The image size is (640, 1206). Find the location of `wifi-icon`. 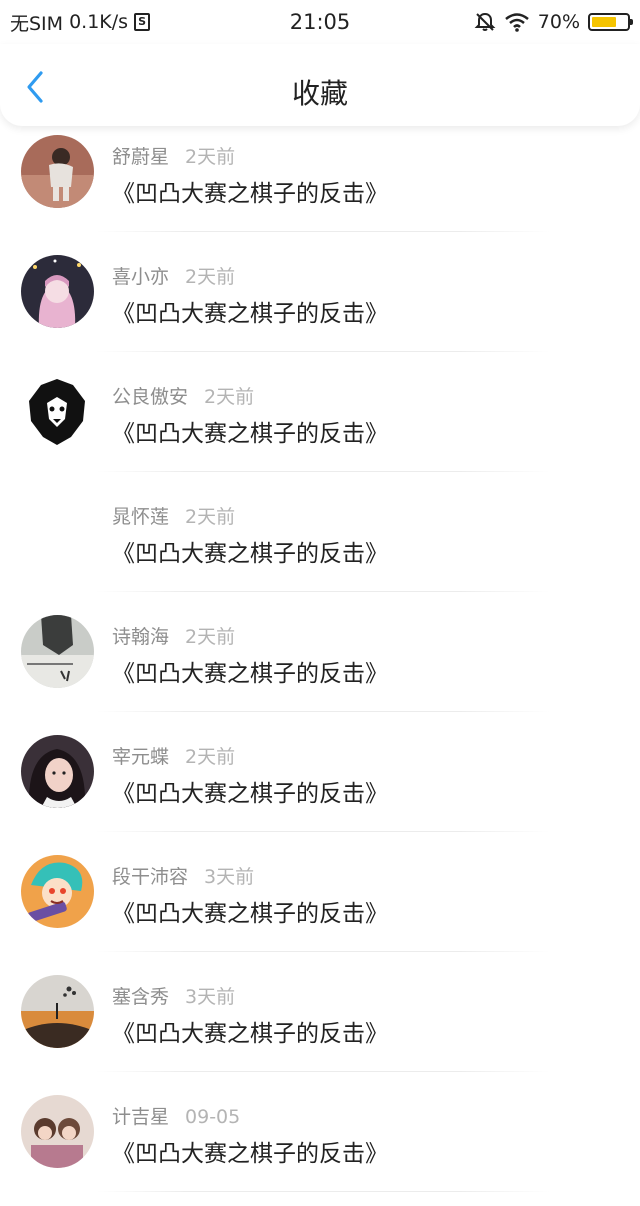

wifi-icon is located at coordinates (516, 22).